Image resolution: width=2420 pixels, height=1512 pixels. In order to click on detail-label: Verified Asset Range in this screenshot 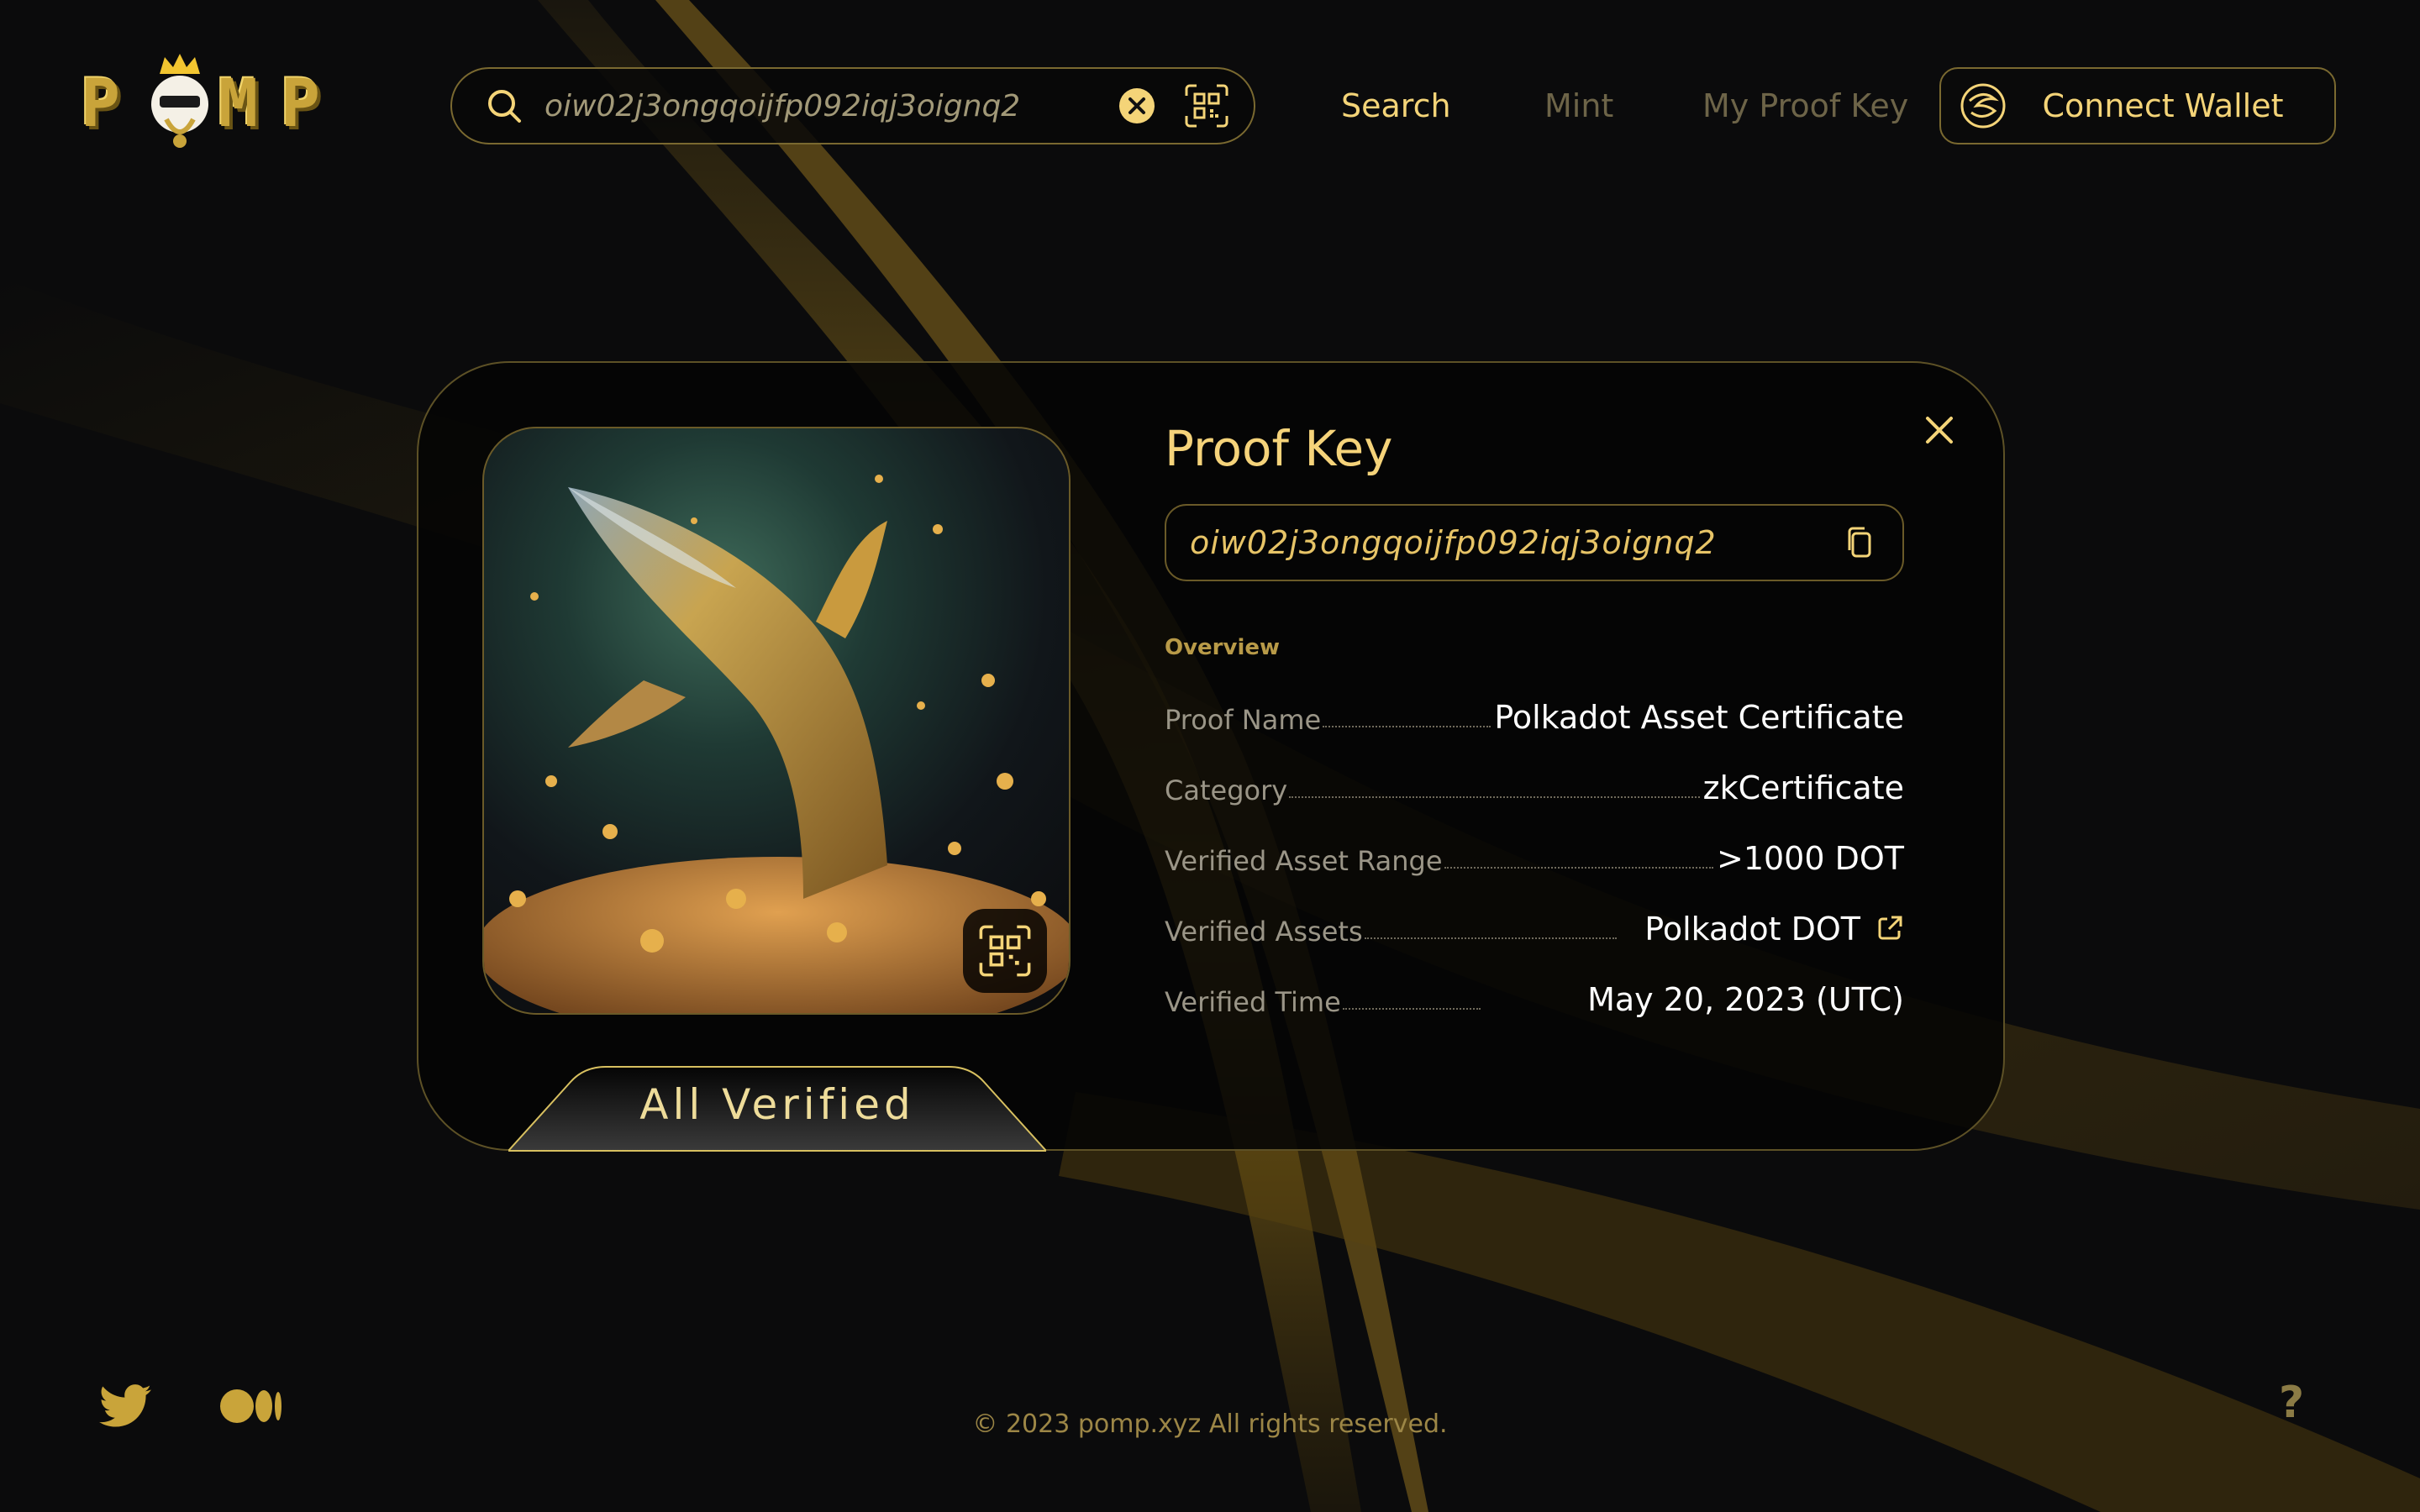, I will do `click(1304, 861)`.